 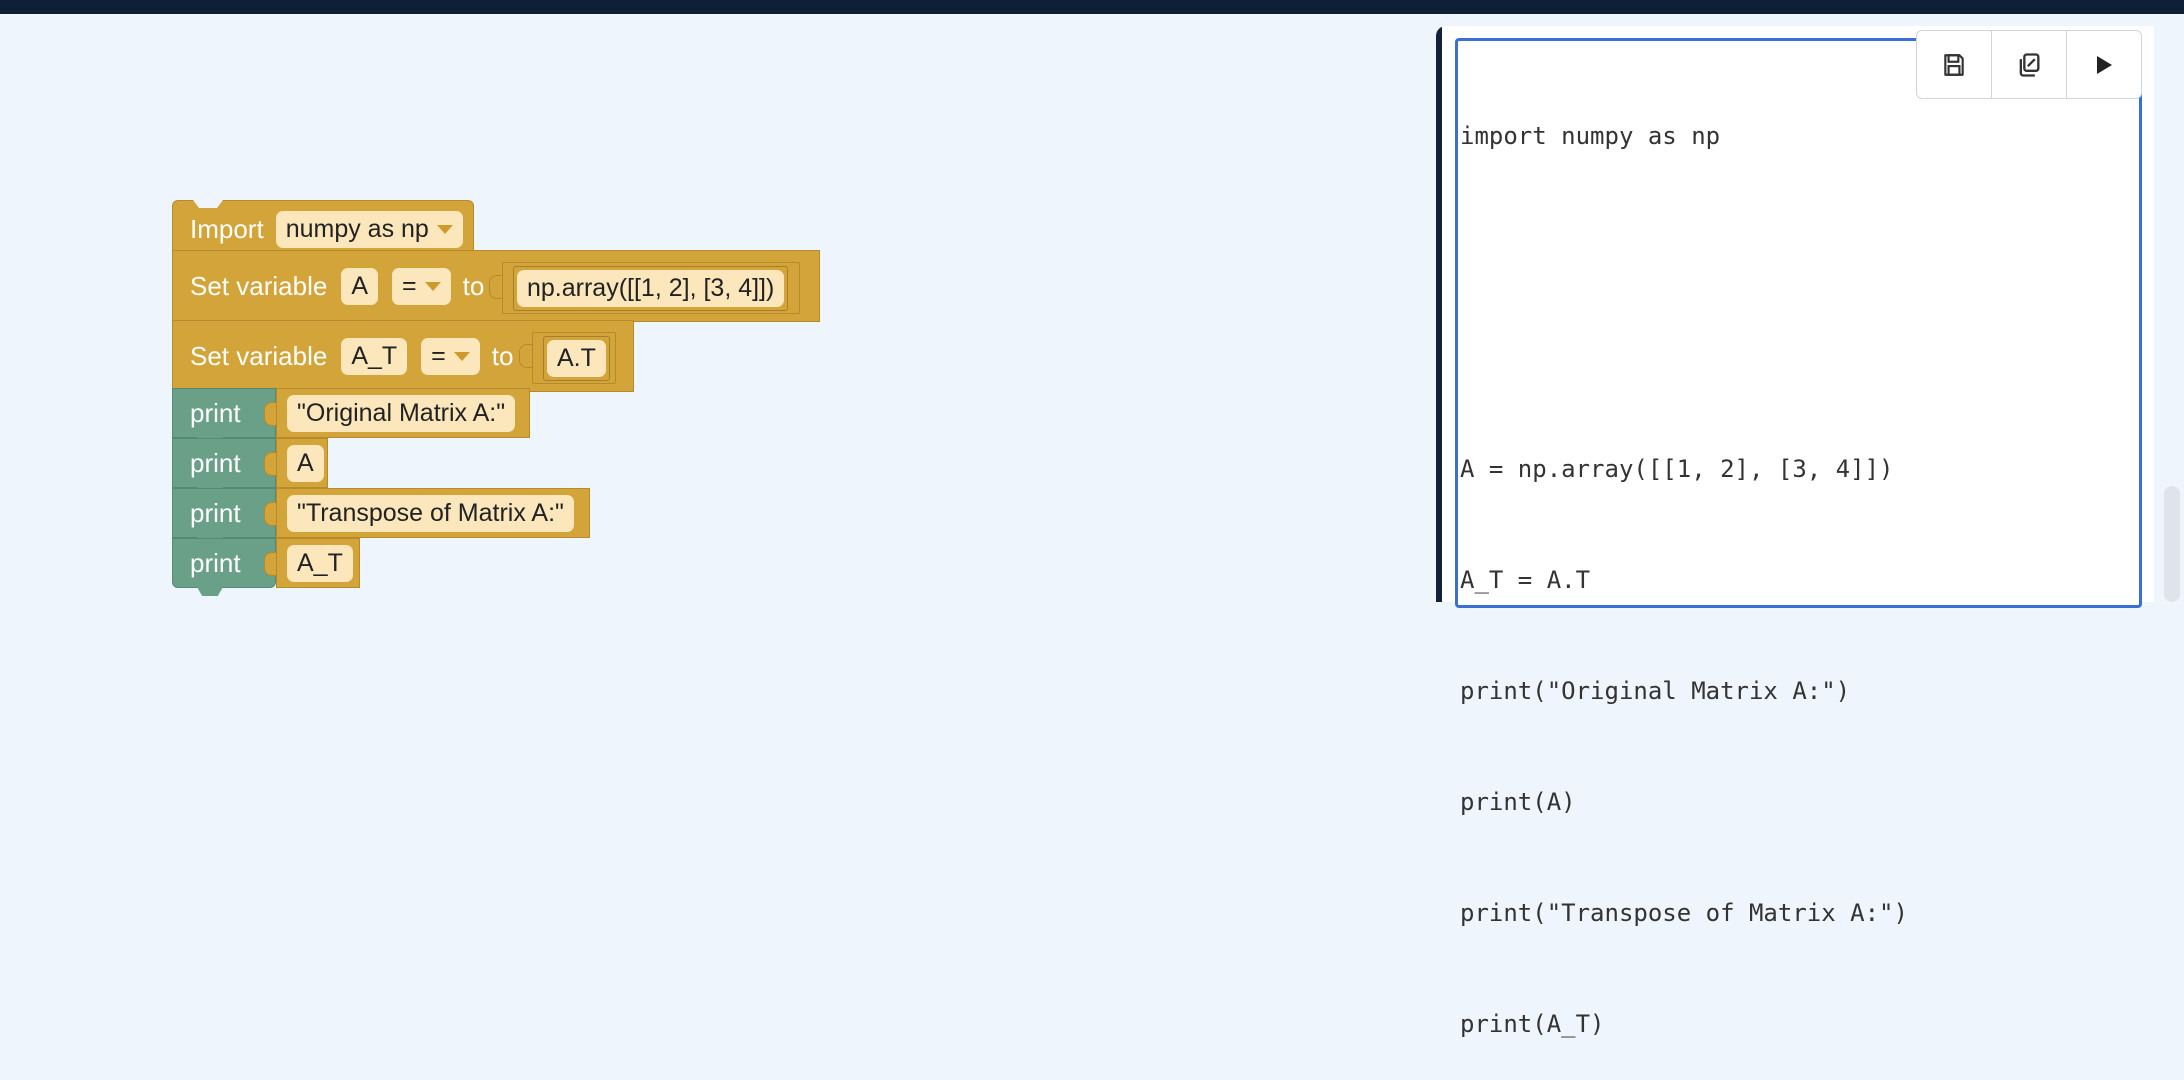 I want to click on code-line: import numpy as np, so click(x=1590, y=136).